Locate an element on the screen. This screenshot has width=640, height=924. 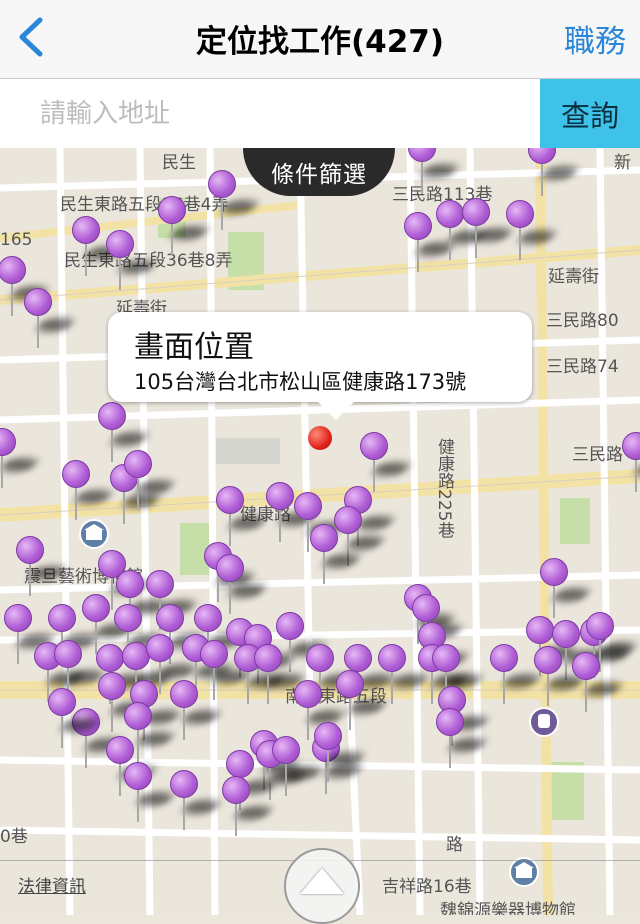
street-label: 0巷 is located at coordinates (14, 837).